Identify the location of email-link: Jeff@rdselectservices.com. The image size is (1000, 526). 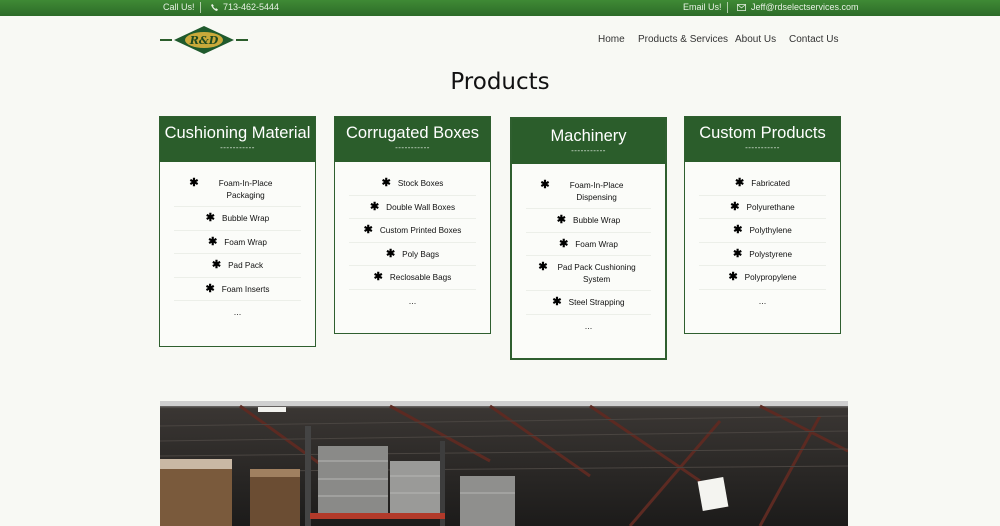
(798, 7).